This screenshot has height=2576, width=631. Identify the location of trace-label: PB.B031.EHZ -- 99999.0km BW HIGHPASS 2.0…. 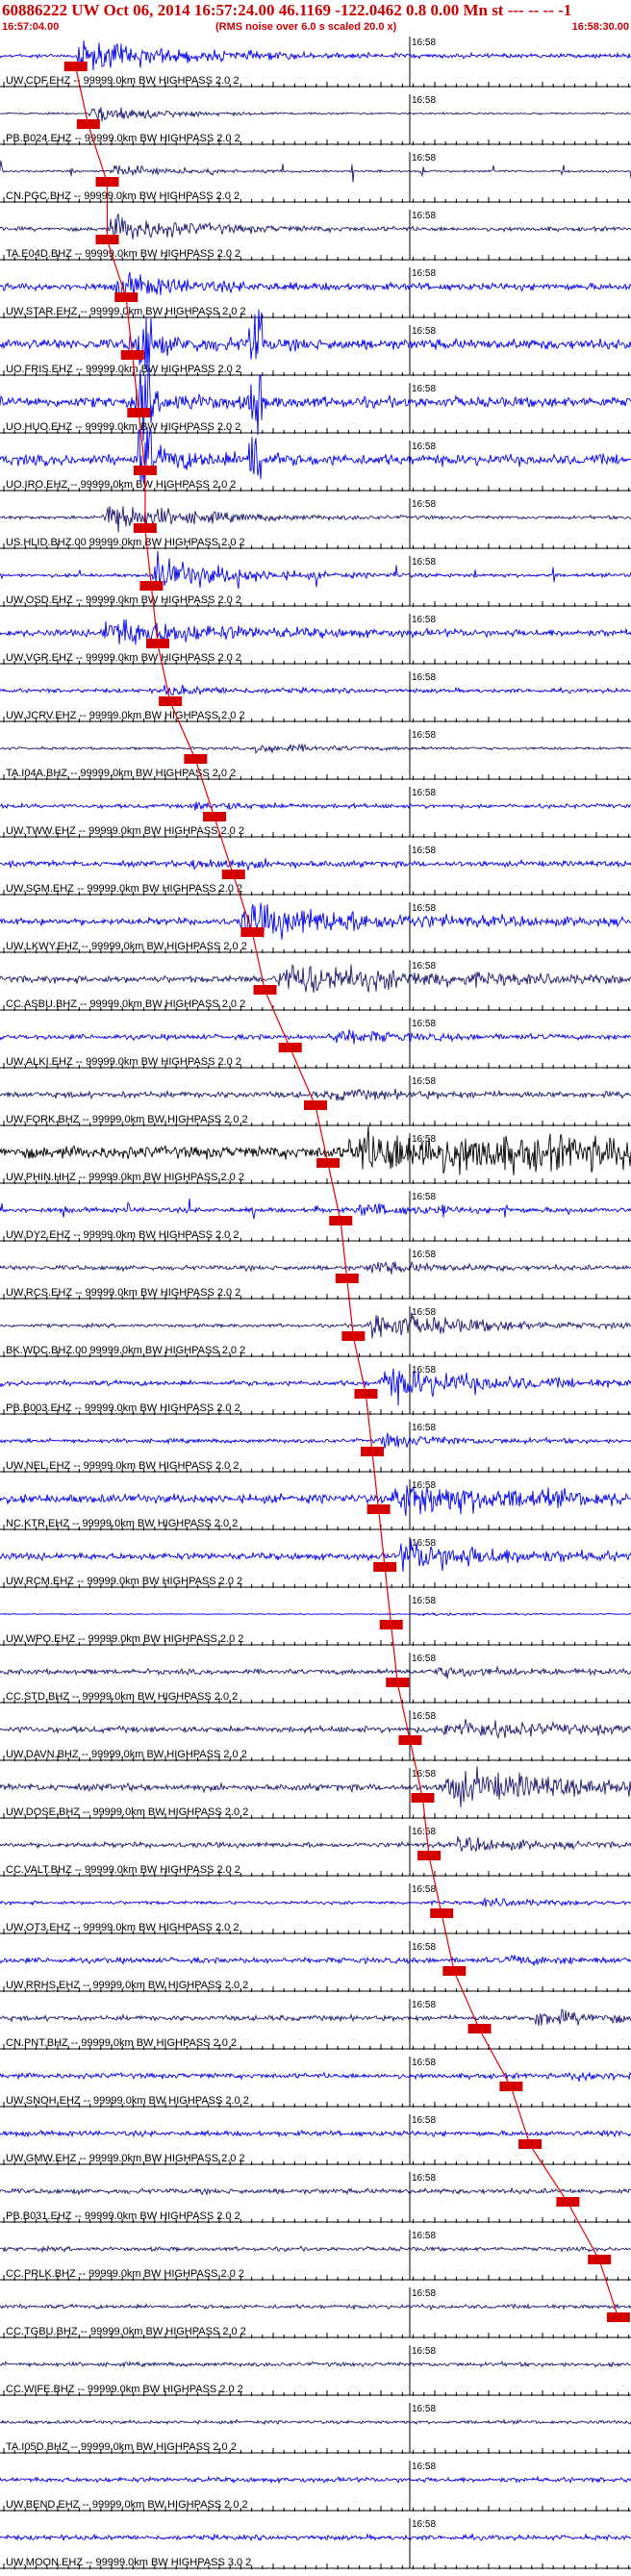
(123, 2216).